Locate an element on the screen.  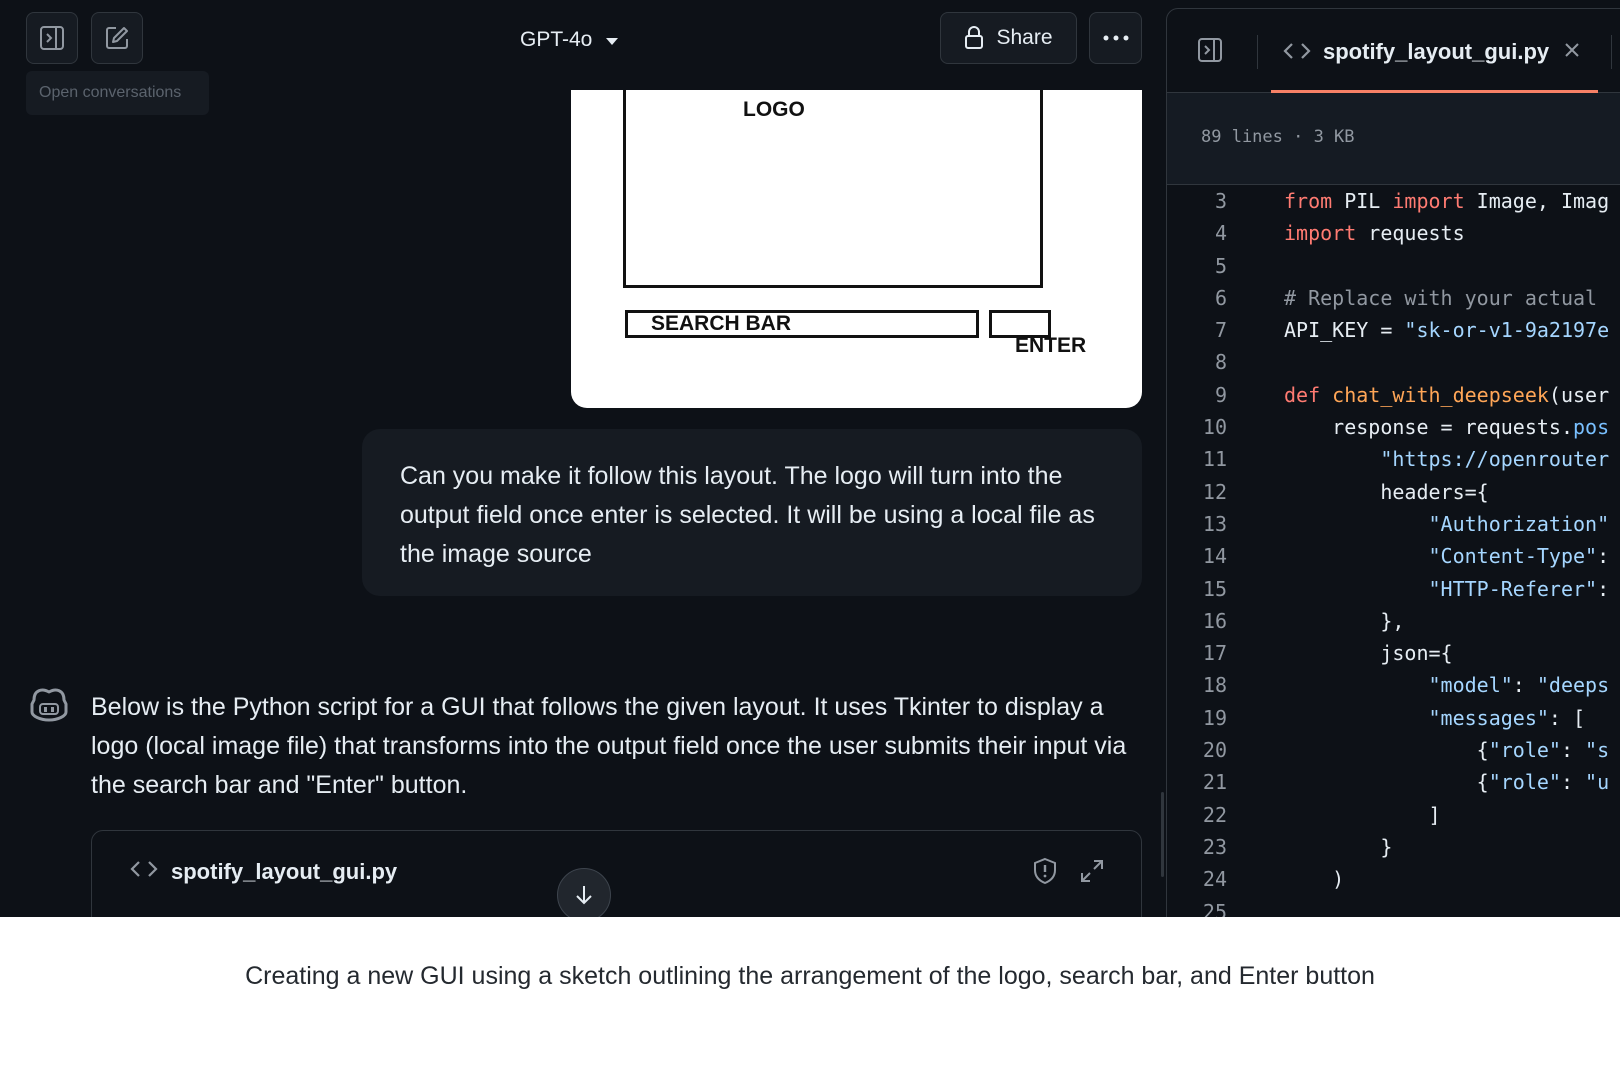
line-number: 11 is located at coordinates (1214, 459).